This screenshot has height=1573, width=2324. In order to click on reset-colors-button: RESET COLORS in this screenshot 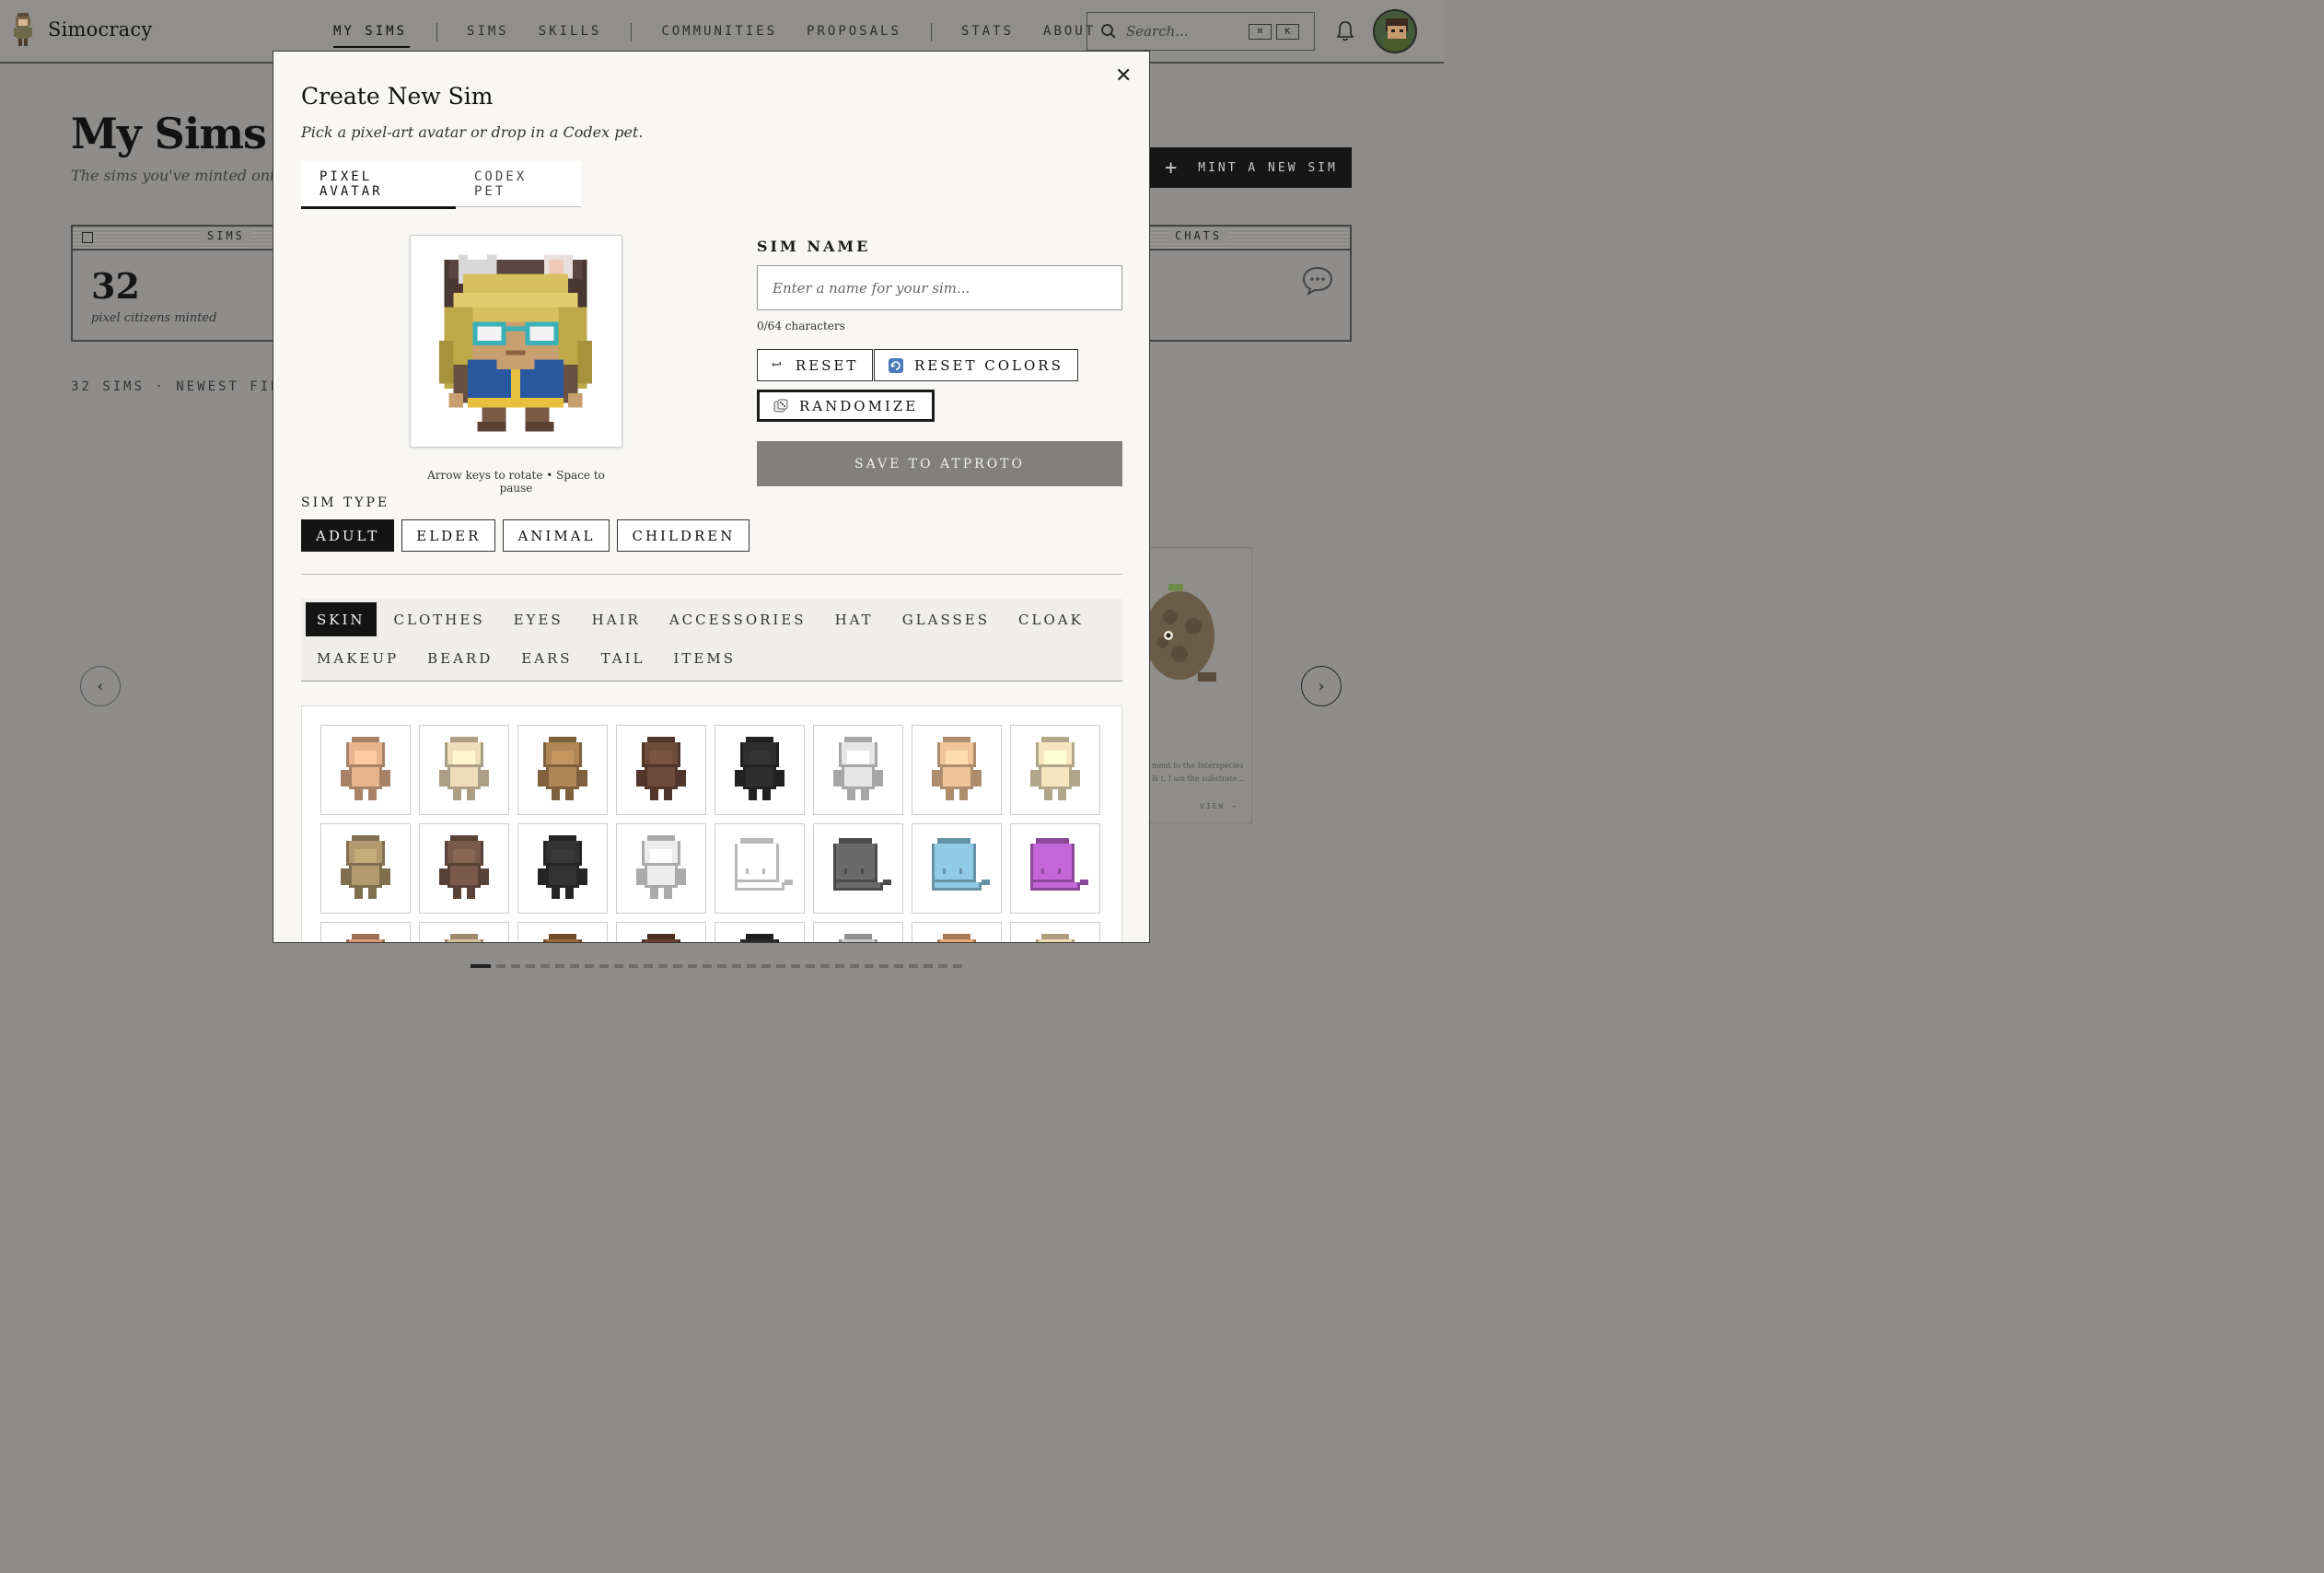, I will do `click(976, 365)`.